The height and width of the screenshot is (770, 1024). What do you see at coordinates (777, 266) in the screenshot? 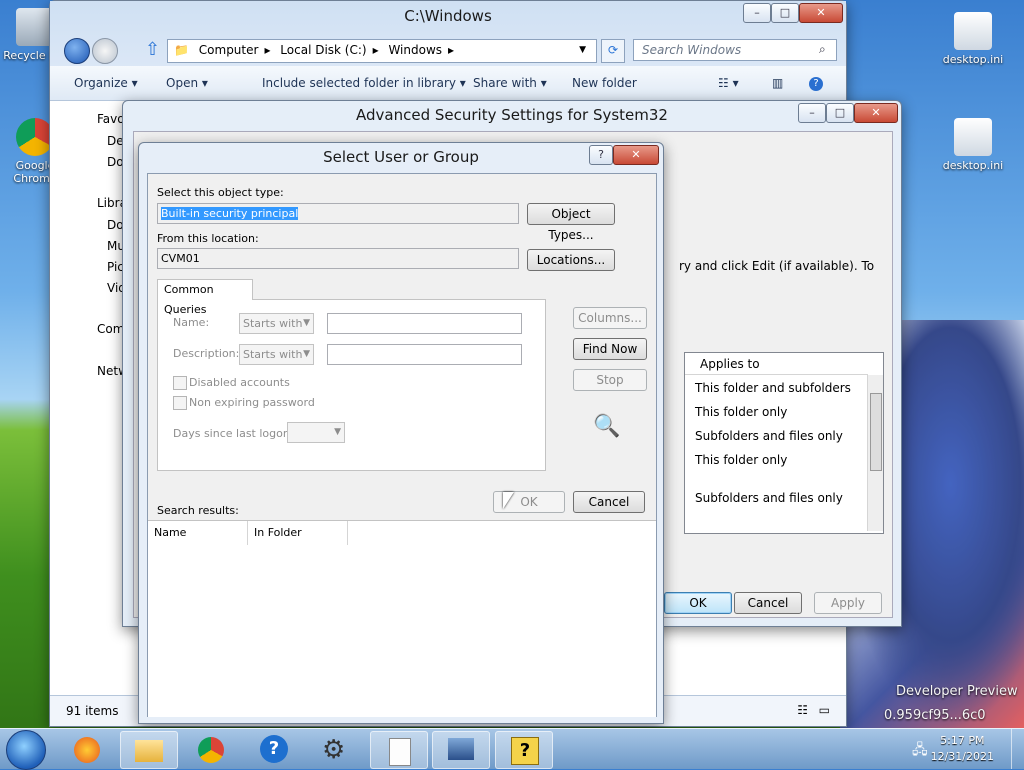
I see `instruction-text: ry and click Edit (if available). To` at bounding box center [777, 266].